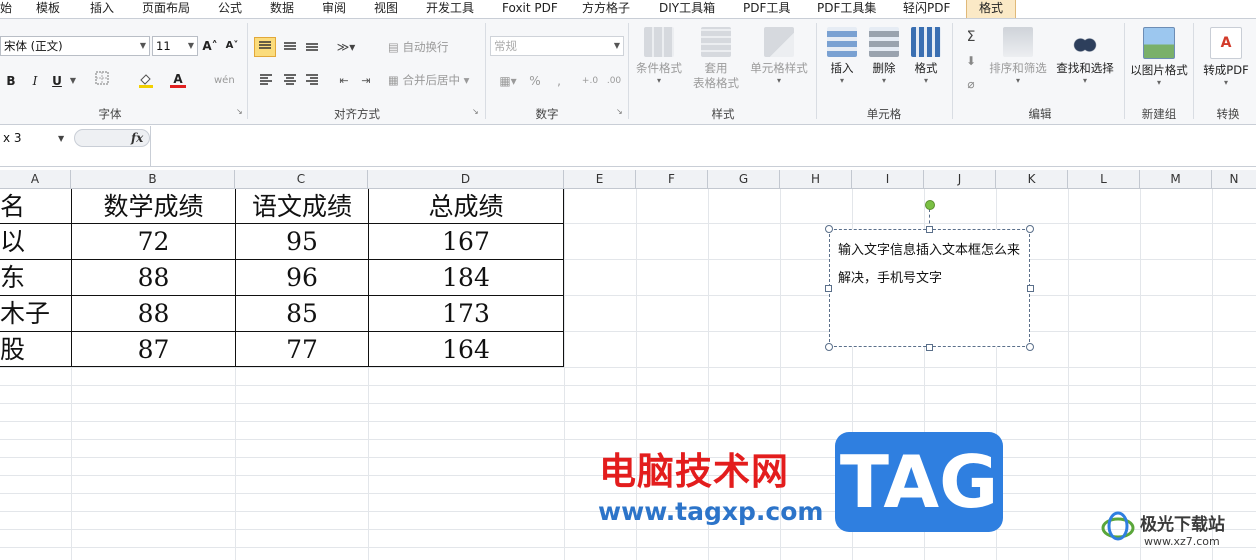  What do you see at coordinates (960, 179) in the screenshot?
I see `column-header-j: J` at bounding box center [960, 179].